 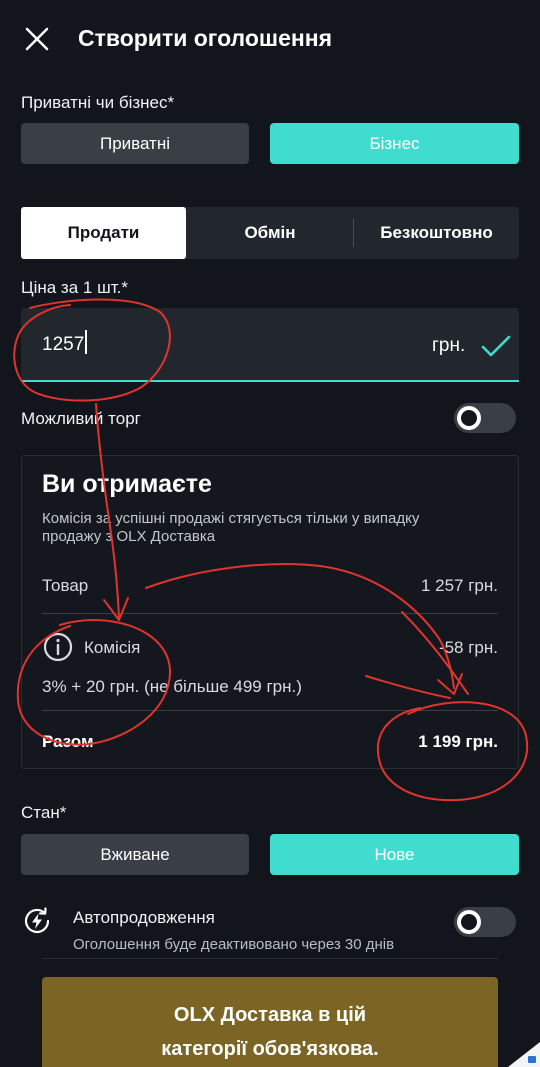 I want to click on check-icon, so click(x=496, y=346).